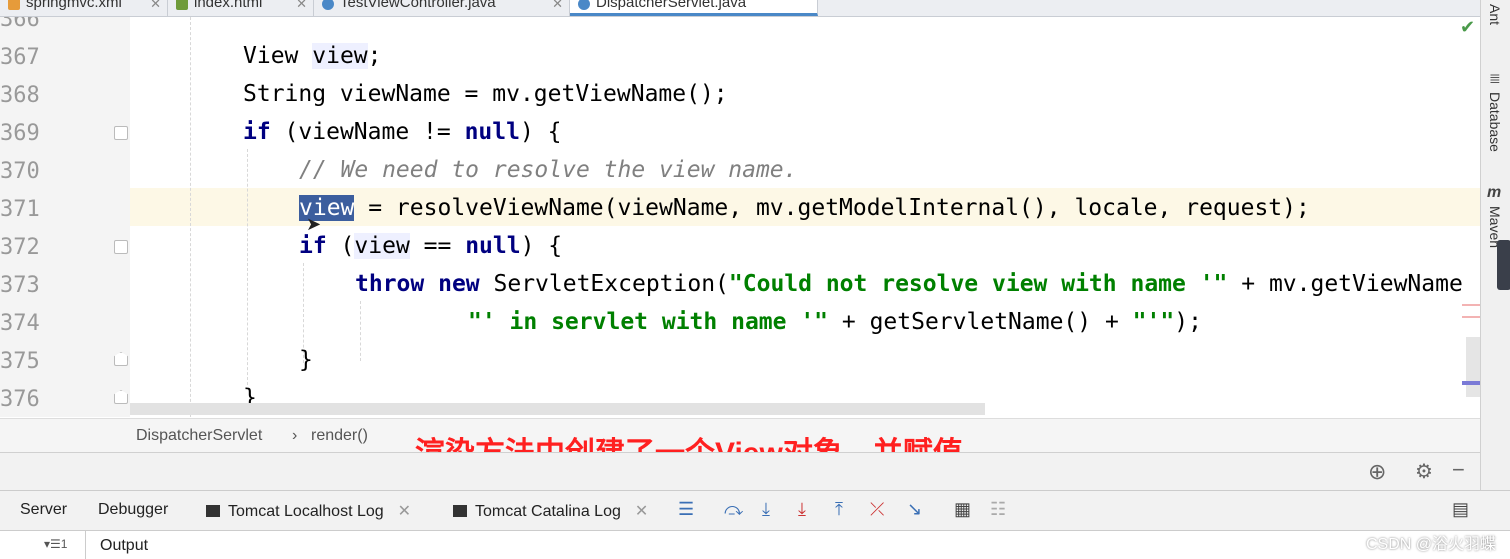 The height and width of the screenshot is (559, 1510). What do you see at coordinates (1495, 78) in the screenshot?
I see `database-icon: ≣` at bounding box center [1495, 78].